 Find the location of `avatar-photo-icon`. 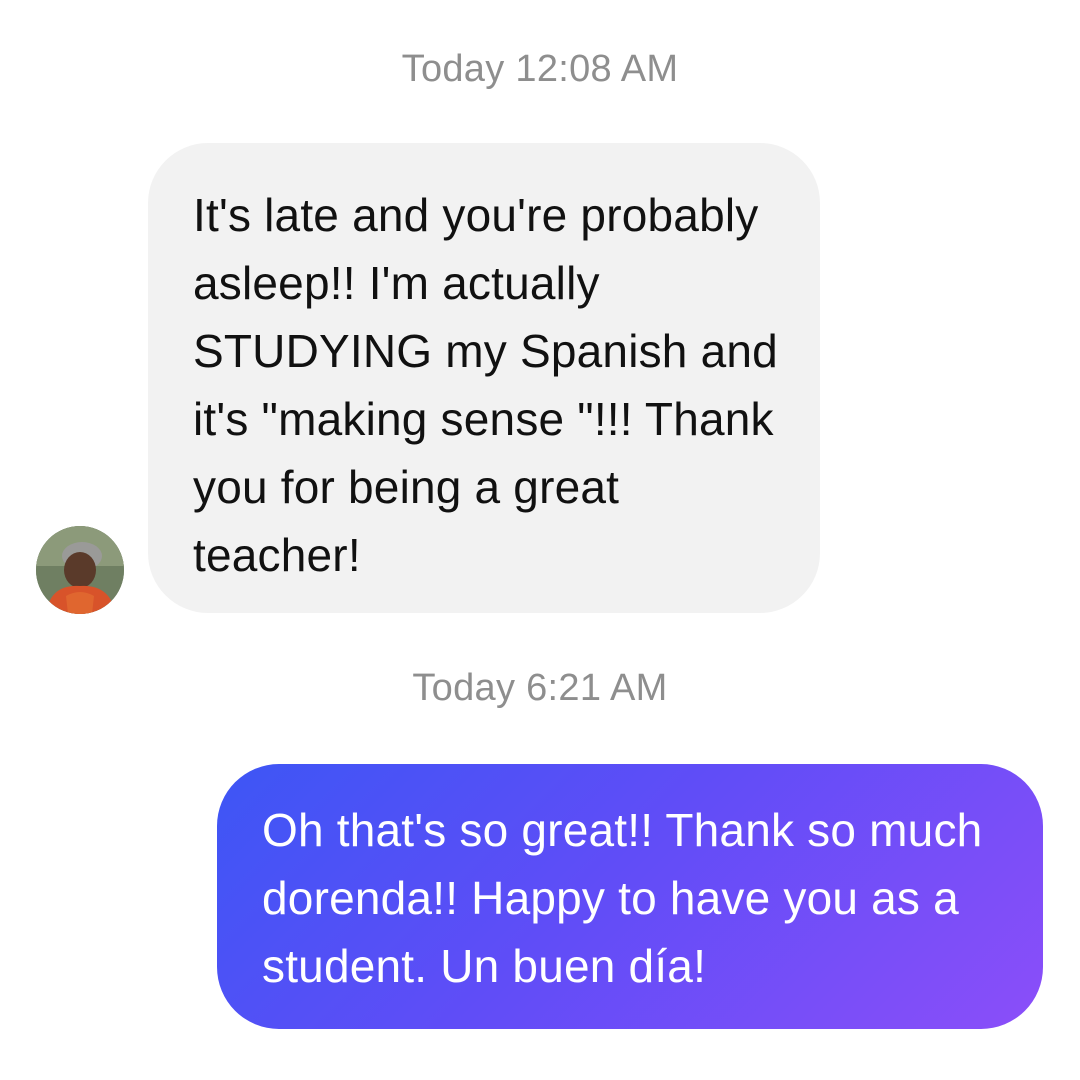

avatar-photo-icon is located at coordinates (80, 570).